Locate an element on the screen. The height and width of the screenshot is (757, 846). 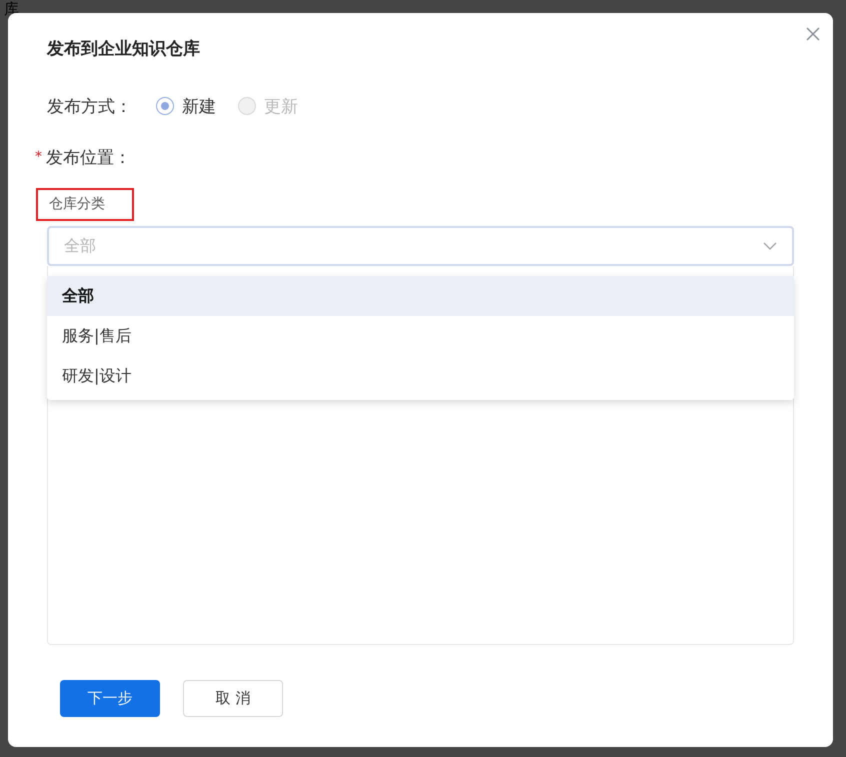
category-label: 仓库分类 is located at coordinates (85, 204).